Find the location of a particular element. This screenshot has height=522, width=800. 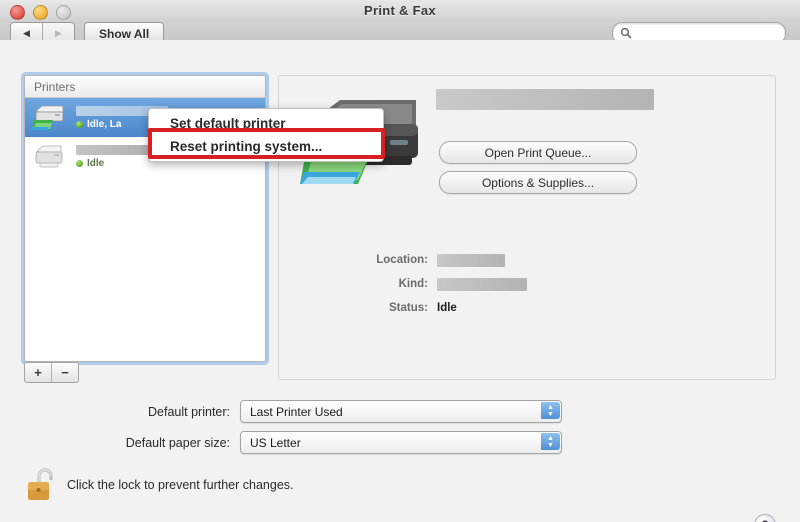

window-titlebar: Print & Fax ◀ ▶ Show All is located at coordinates (400, 22).